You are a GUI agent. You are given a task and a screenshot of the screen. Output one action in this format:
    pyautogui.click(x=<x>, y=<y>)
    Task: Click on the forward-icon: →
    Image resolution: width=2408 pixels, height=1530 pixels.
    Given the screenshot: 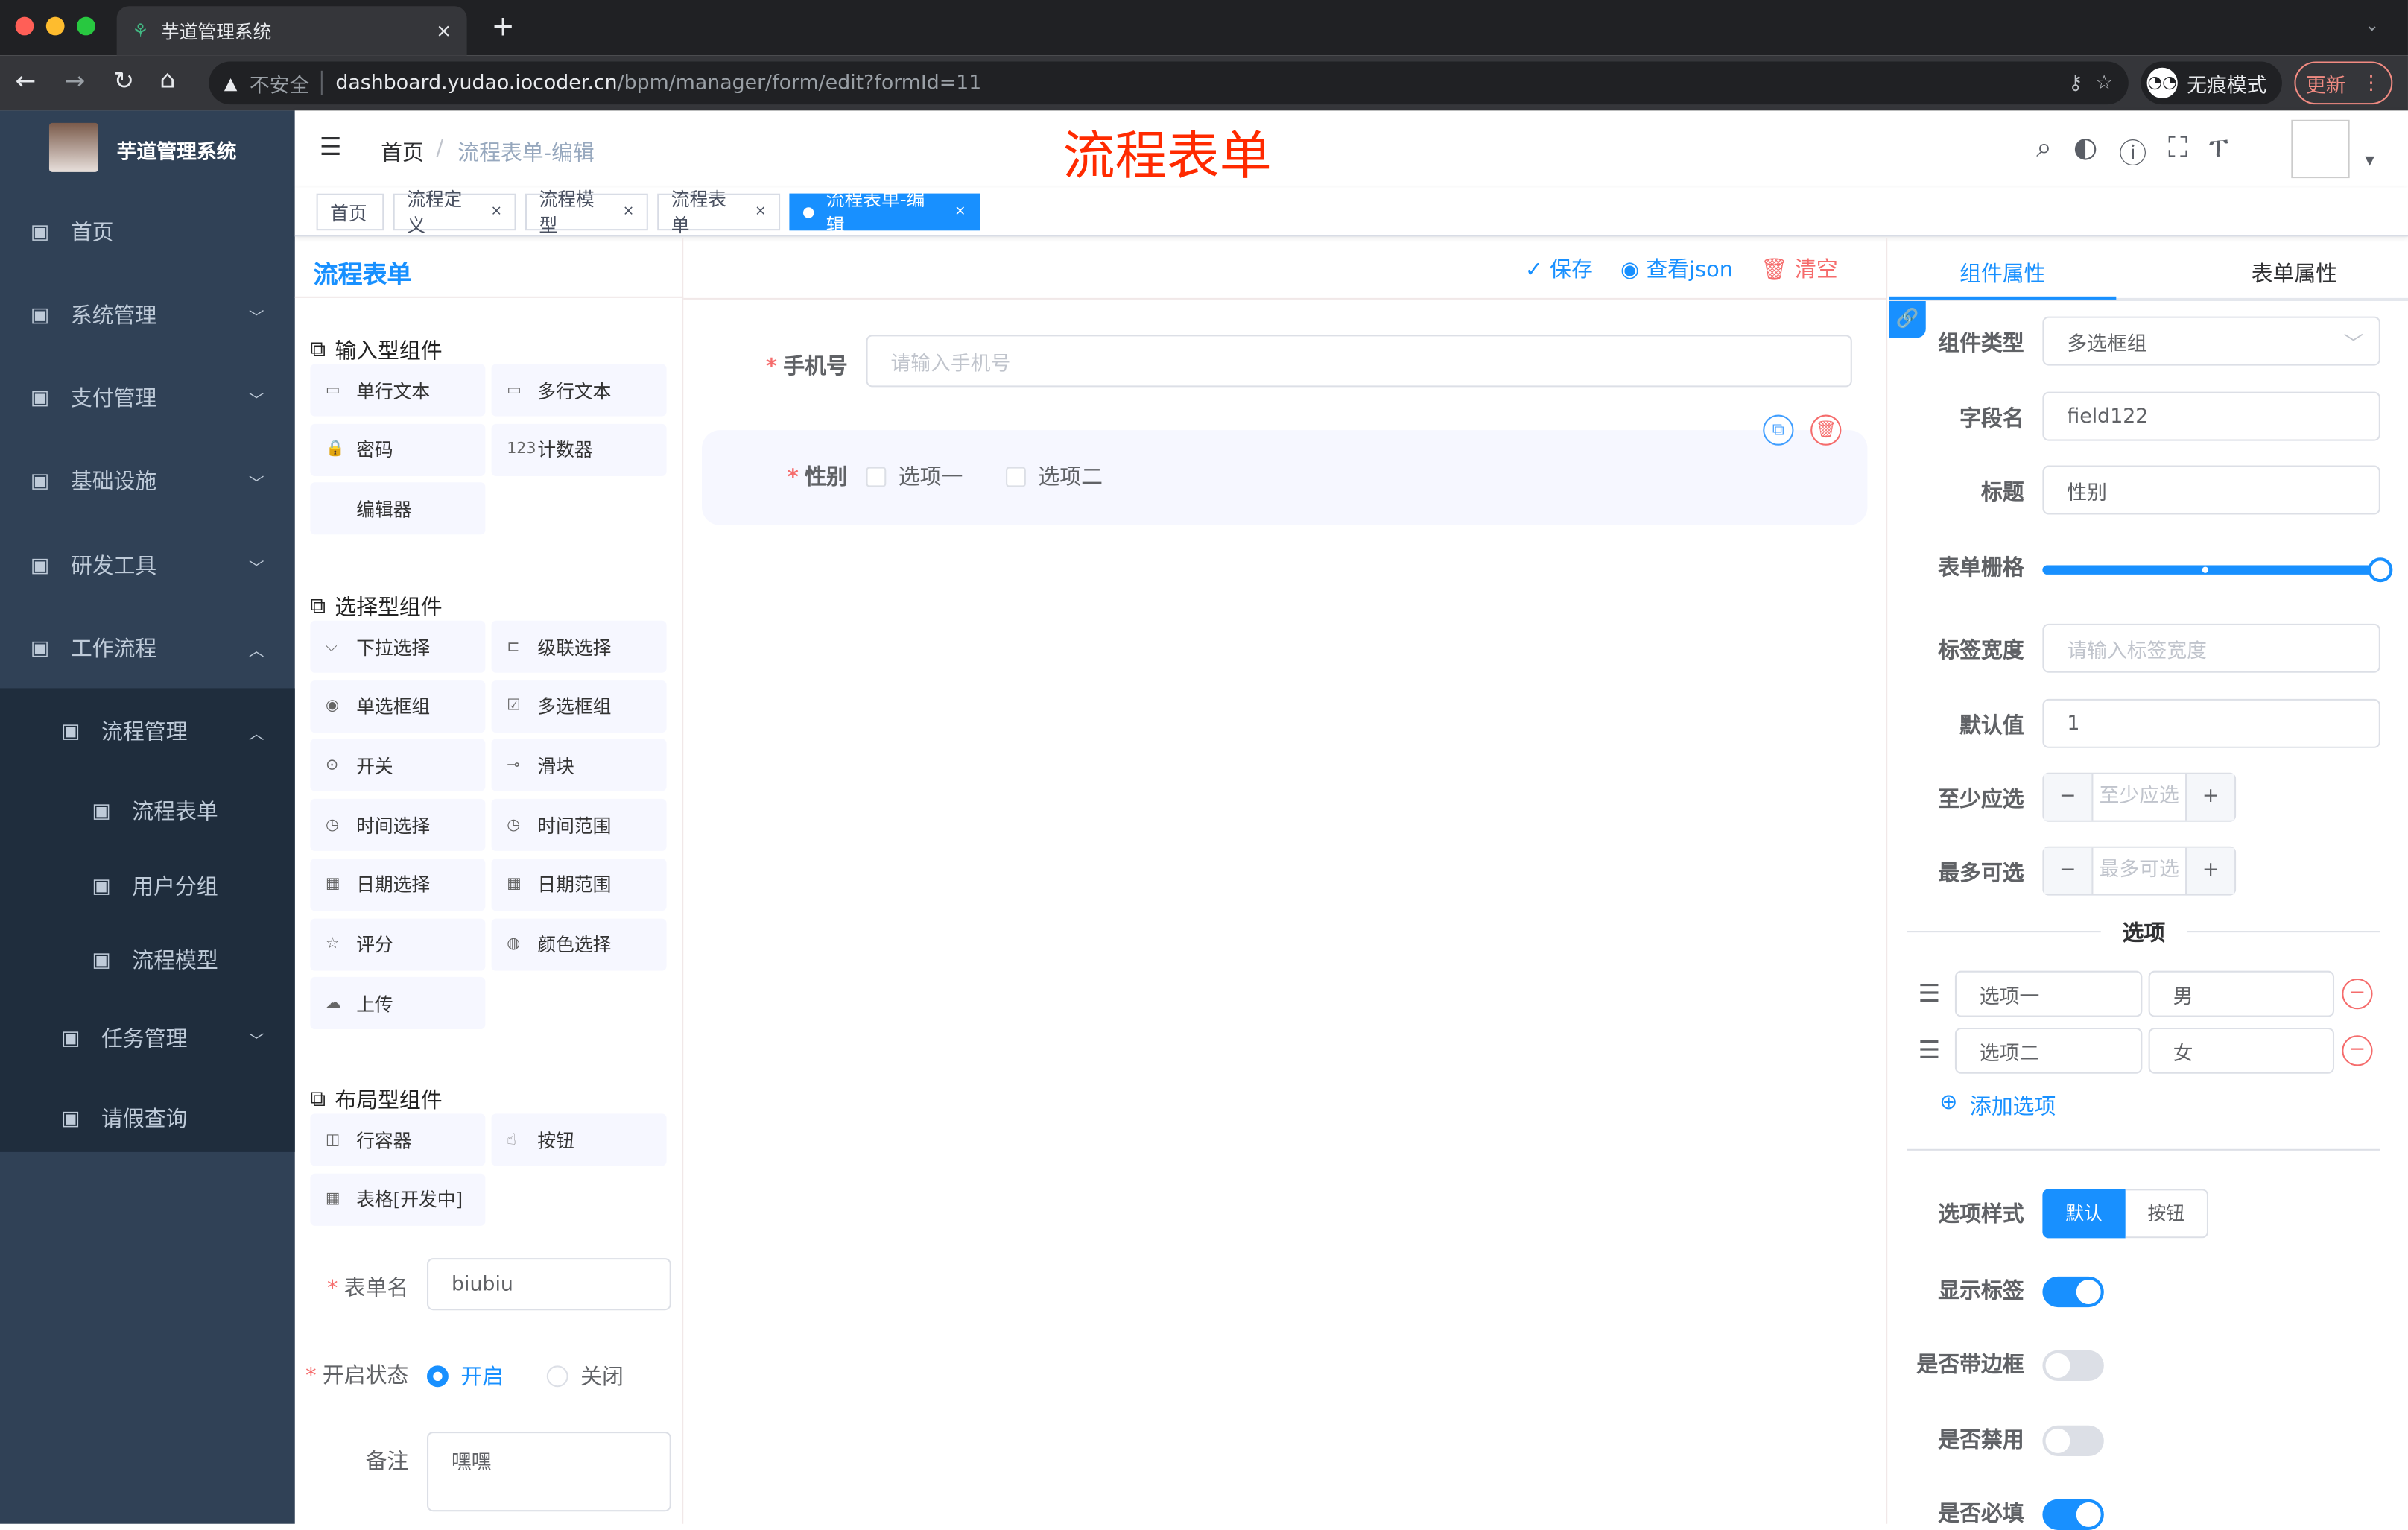 What is the action you would take?
    pyautogui.click(x=75, y=80)
    